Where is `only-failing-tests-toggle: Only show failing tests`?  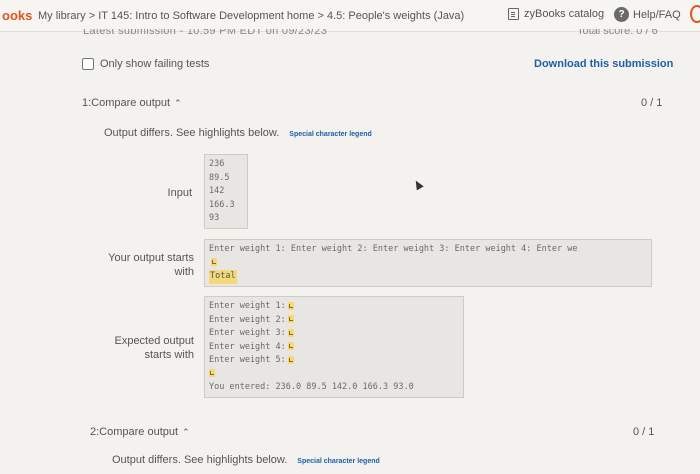
only-failing-tests-toggle: Only show failing tests is located at coordinates (145, 64).